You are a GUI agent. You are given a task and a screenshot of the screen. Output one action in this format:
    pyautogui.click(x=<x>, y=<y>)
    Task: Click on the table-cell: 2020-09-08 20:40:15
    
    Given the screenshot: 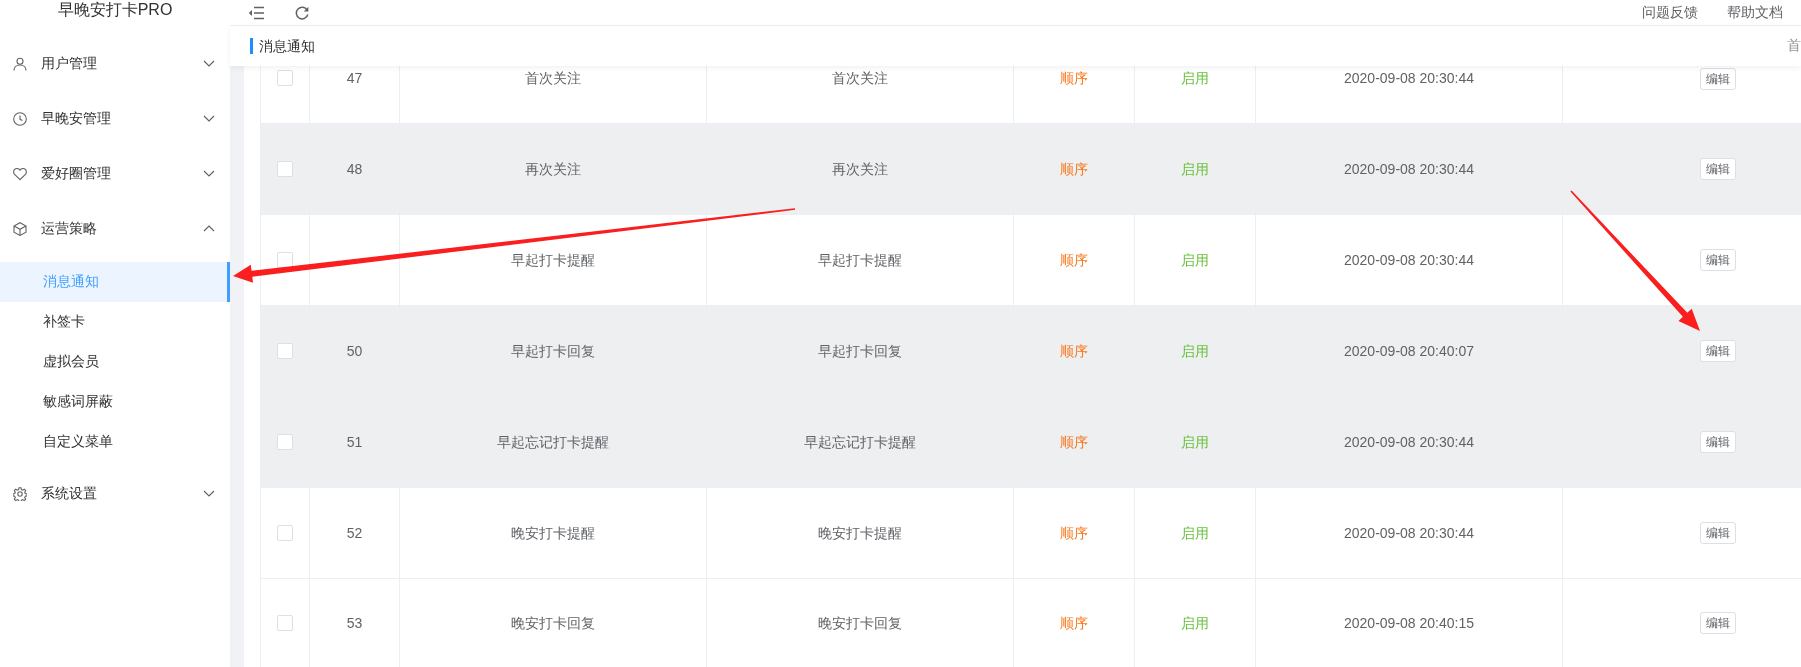 What is the action you would take?
    pyautogui.click(x=1409, y=622)
    